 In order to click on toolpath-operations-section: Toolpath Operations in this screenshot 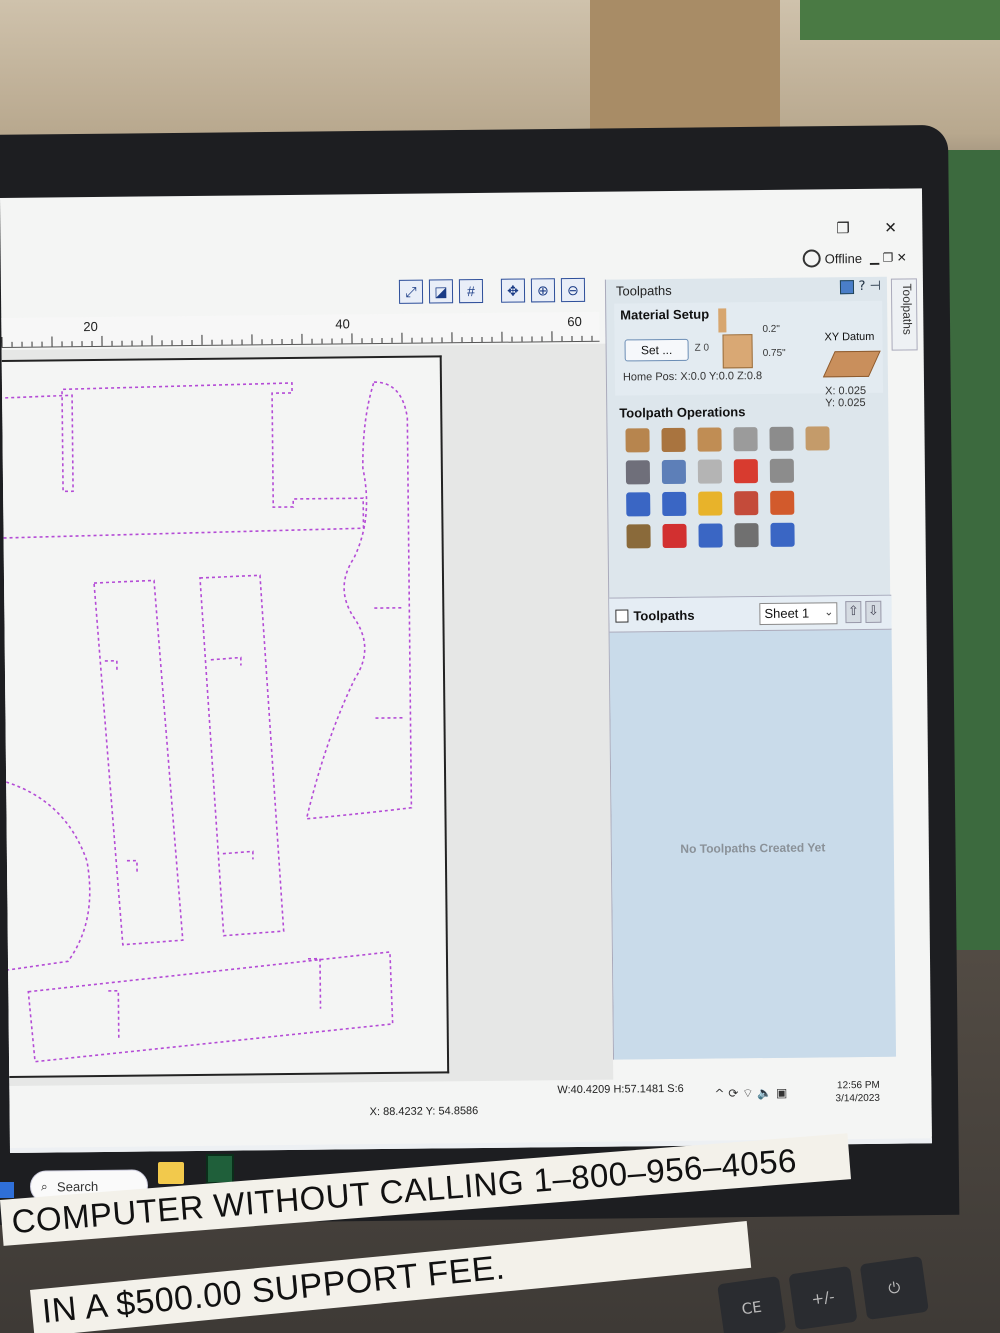, I will do `click(749, 476)`.